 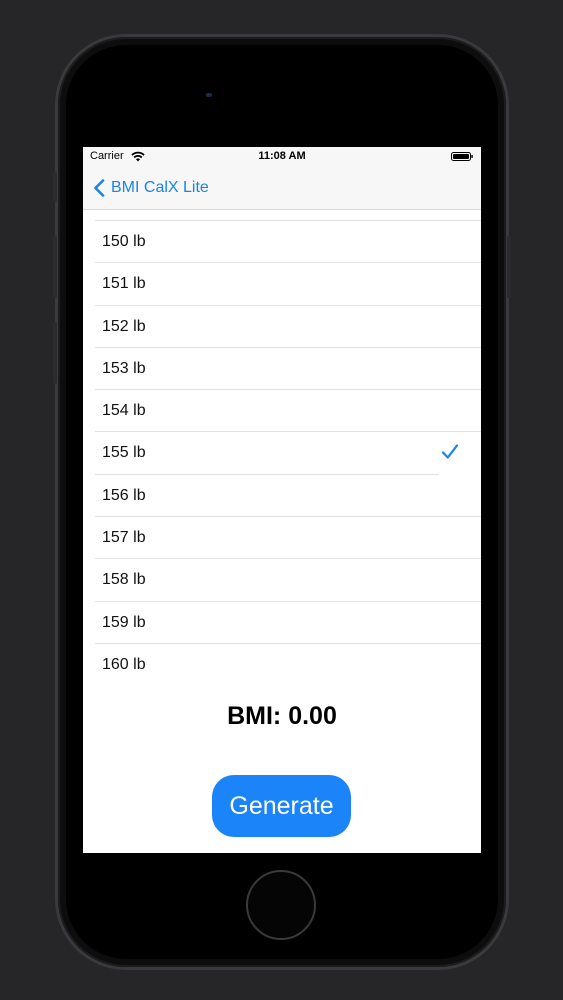 What do you see at coordinates (282, 411) in the screenshot?
I see `weight-option: 154 lb` at bounding box center [282, 411].